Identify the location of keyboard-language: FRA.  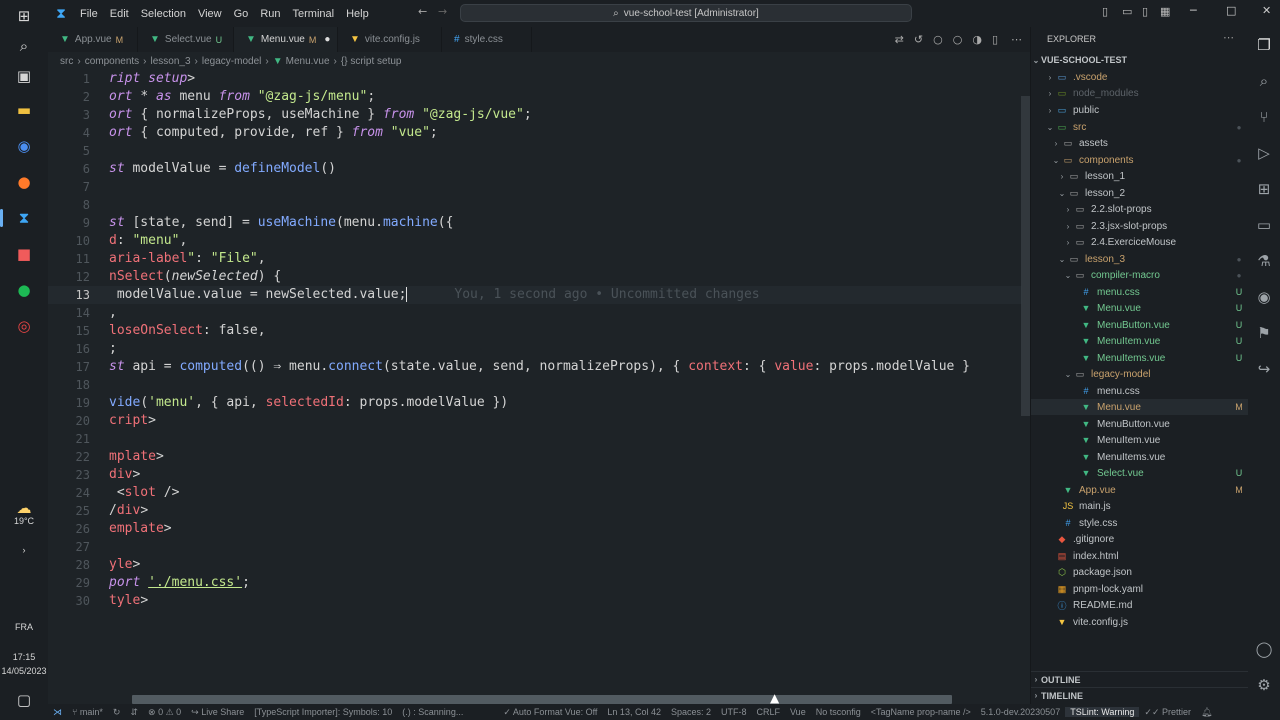
(24, 627).